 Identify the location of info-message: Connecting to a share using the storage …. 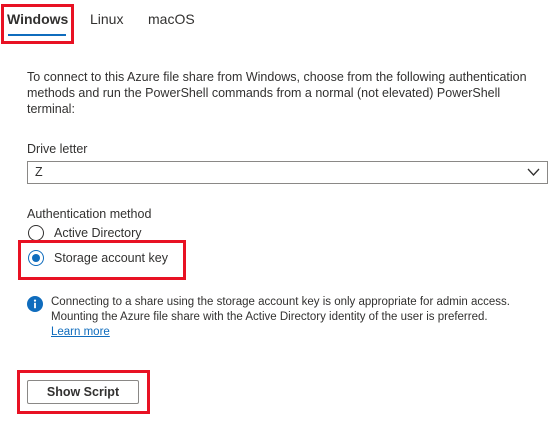
(296, 317).